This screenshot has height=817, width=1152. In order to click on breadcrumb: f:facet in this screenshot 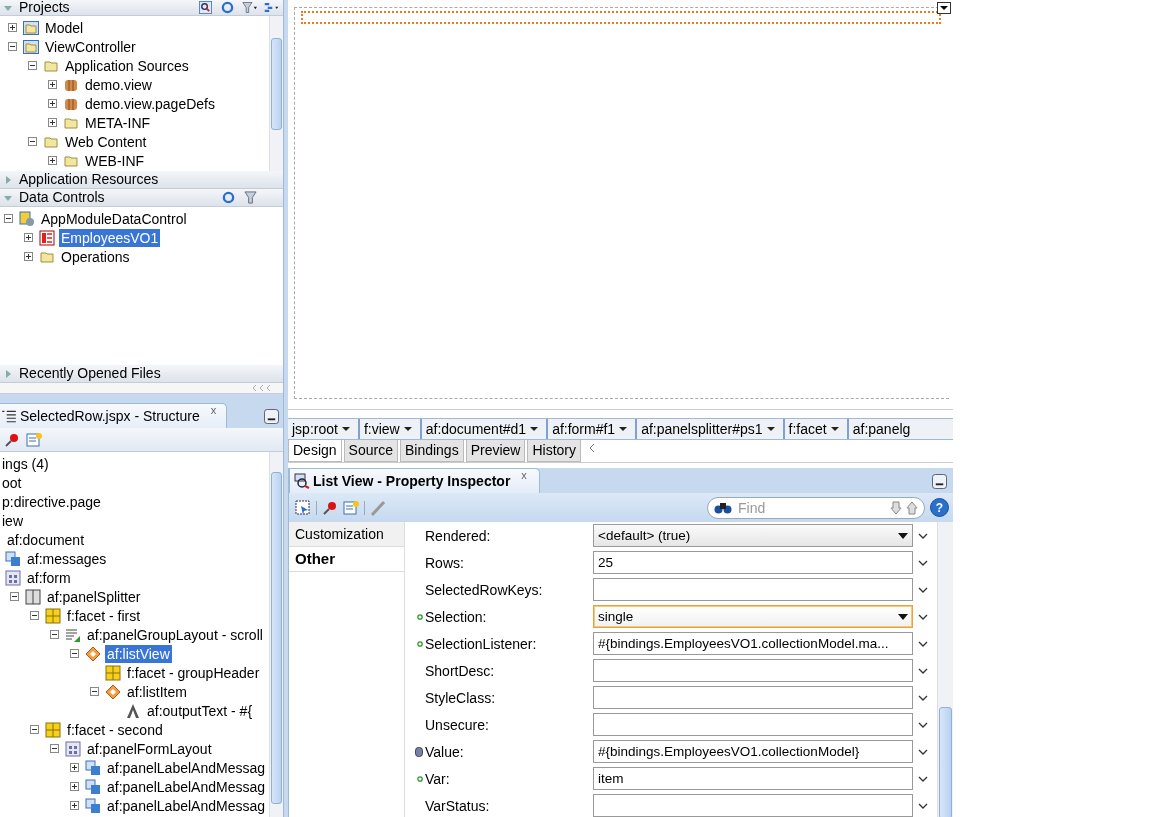, I will do `click(816, 429)`.